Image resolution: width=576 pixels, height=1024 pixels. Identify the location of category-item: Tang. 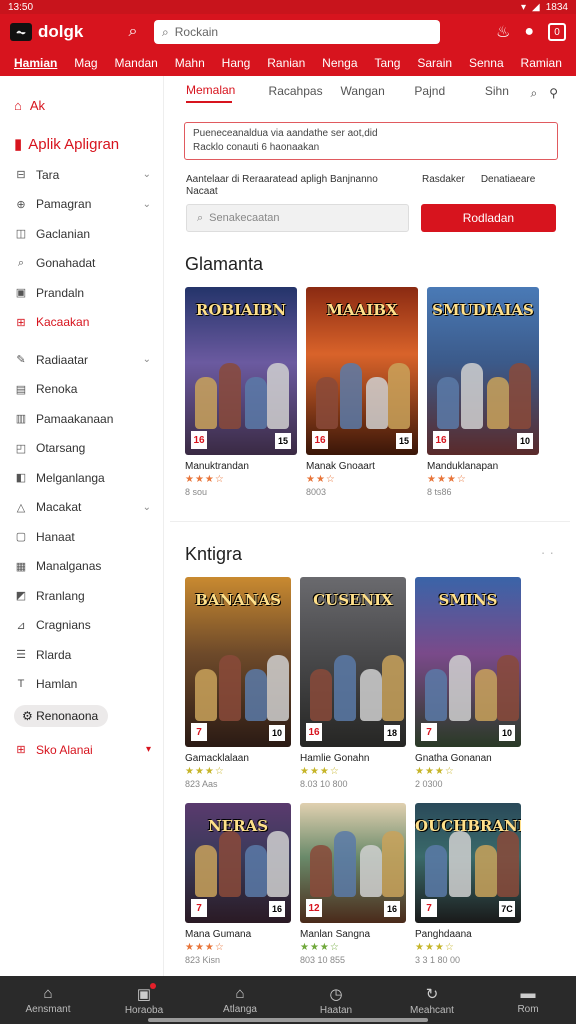
(387, 63).